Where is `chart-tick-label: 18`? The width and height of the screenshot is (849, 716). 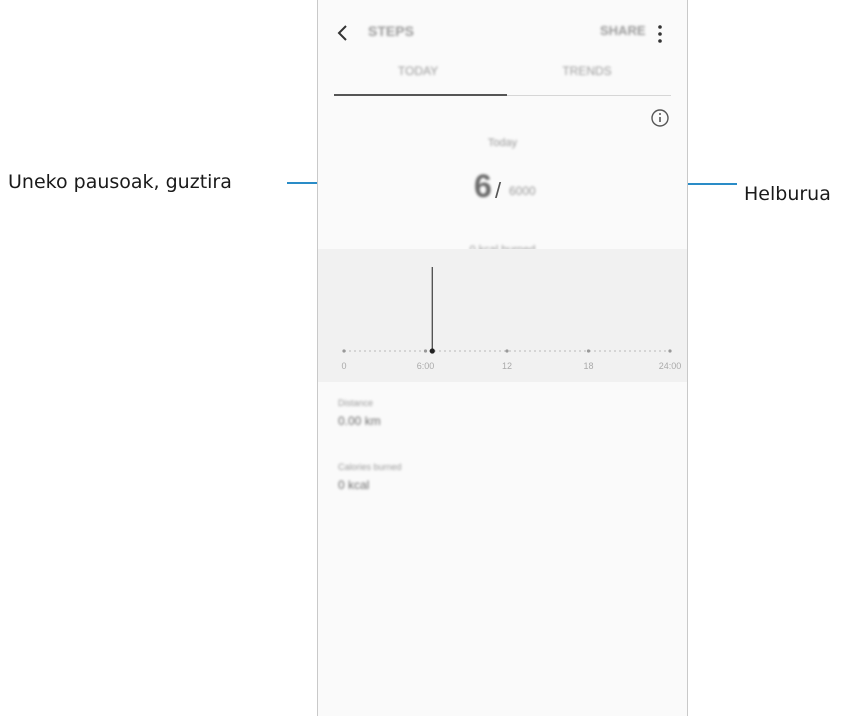
chart-tick-label: 18 is located at coordinates (588, 366).